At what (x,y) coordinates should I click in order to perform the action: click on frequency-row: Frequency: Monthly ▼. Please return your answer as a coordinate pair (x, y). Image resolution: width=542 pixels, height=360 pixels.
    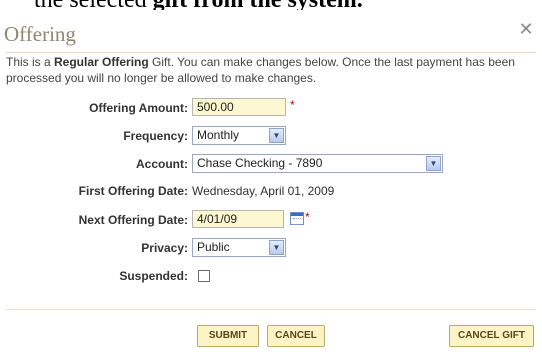
    Looking at the image, I should click on (271, 136).